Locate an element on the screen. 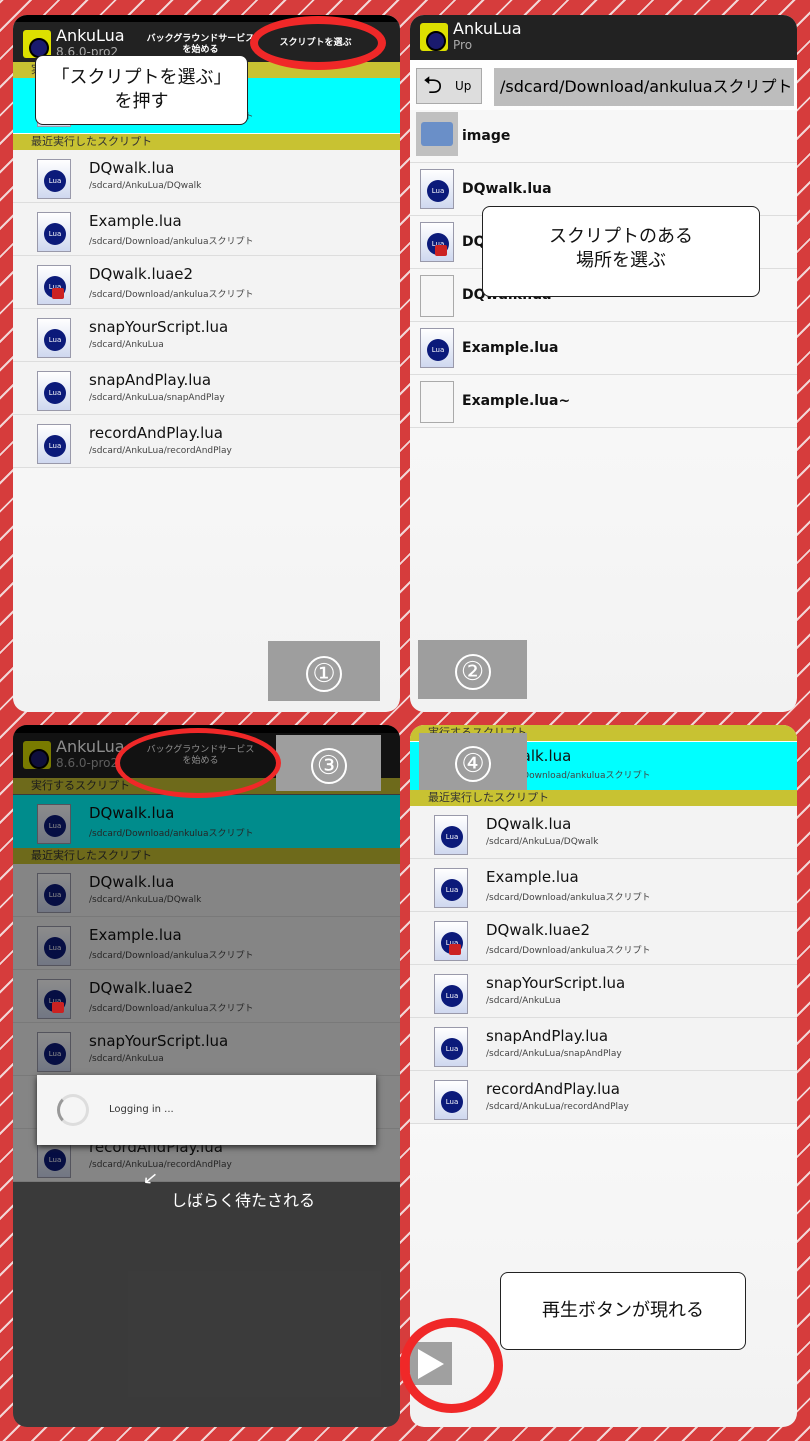 The image size is (810, 1441). step-number: ① is located at coordinates (324, 674).